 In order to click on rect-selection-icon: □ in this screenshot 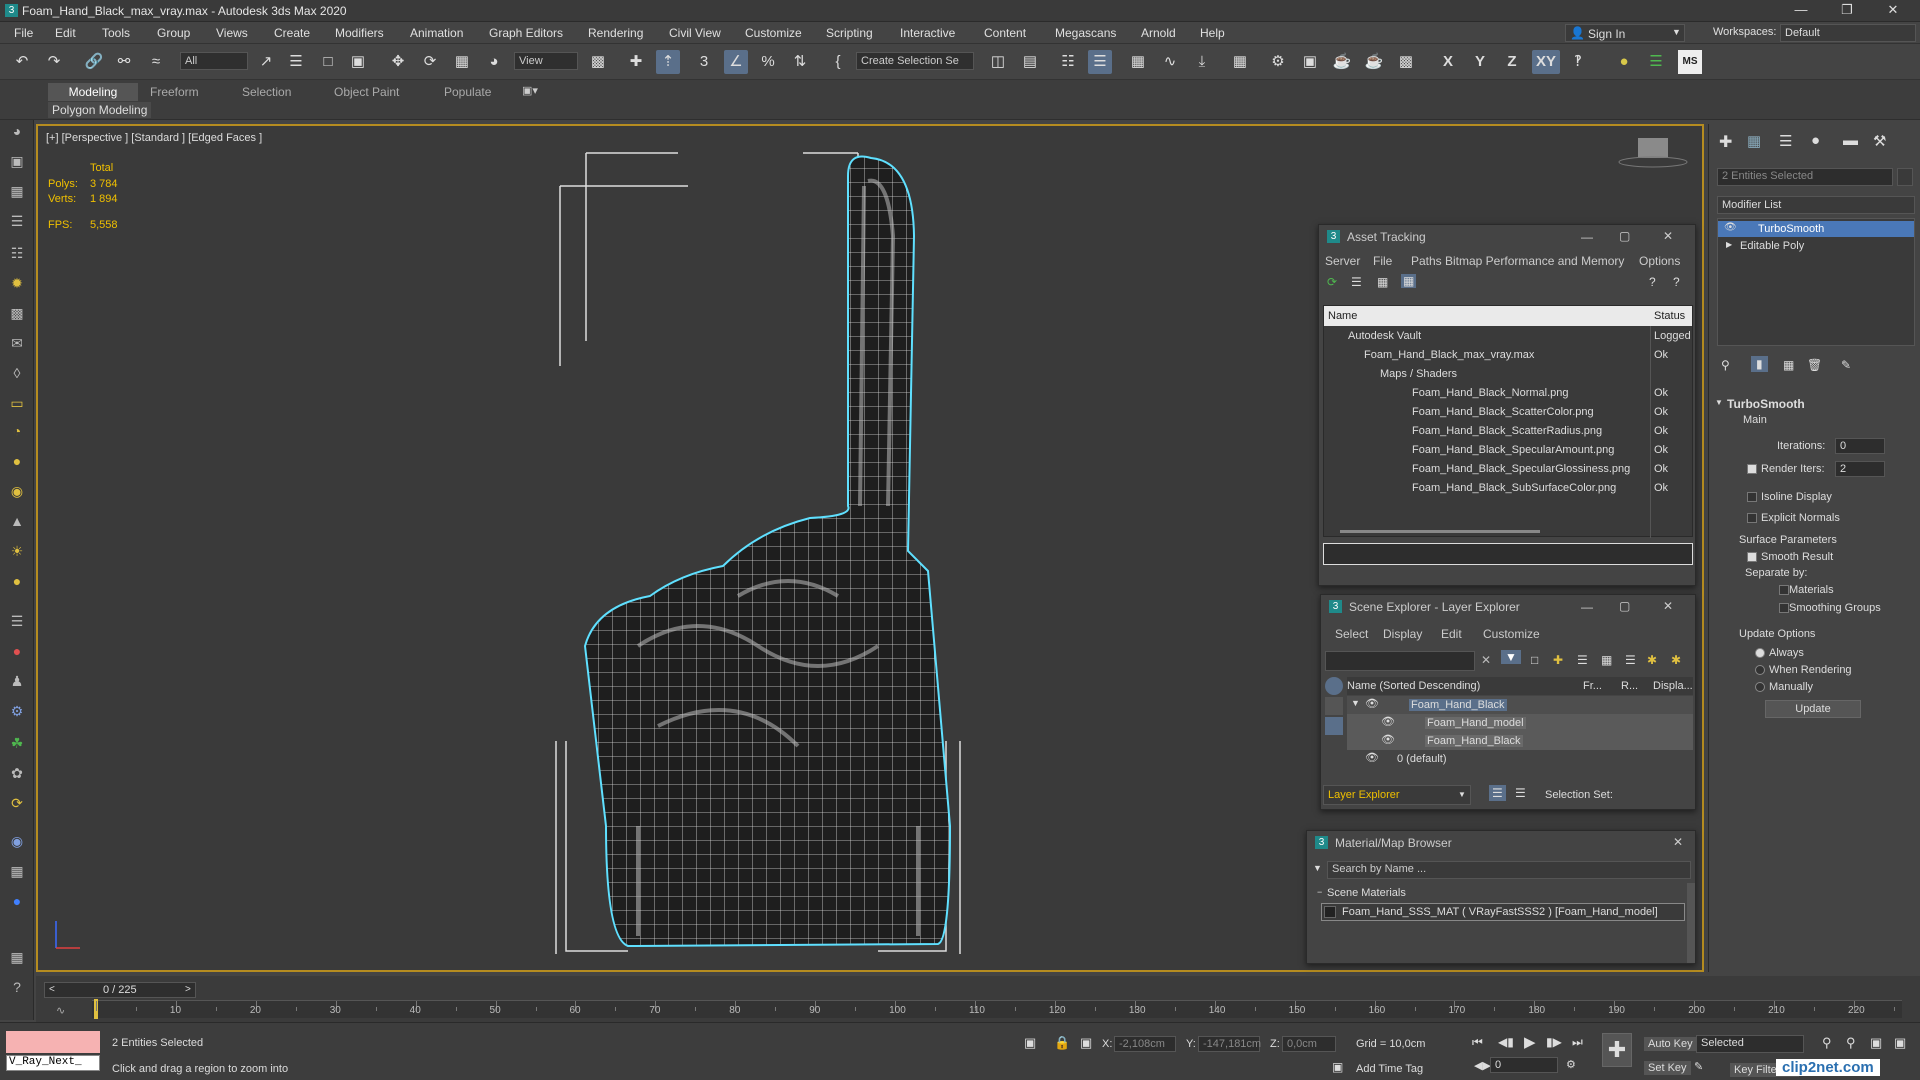, I will do `click(328, 62)`.